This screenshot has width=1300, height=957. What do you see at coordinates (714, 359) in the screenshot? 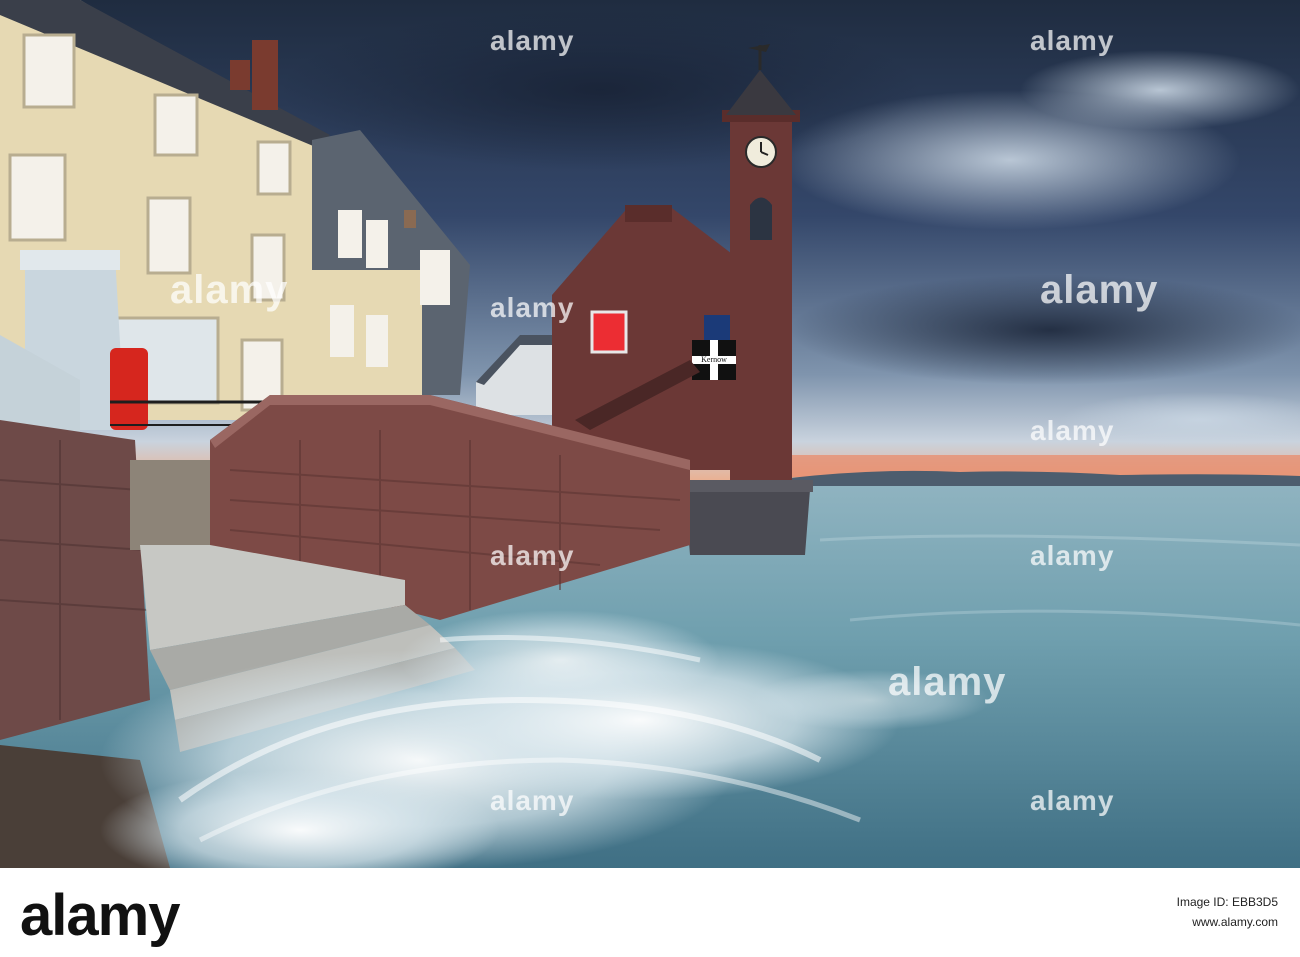
I see `flag-text: Kernow` at bounding box center [714, 359].